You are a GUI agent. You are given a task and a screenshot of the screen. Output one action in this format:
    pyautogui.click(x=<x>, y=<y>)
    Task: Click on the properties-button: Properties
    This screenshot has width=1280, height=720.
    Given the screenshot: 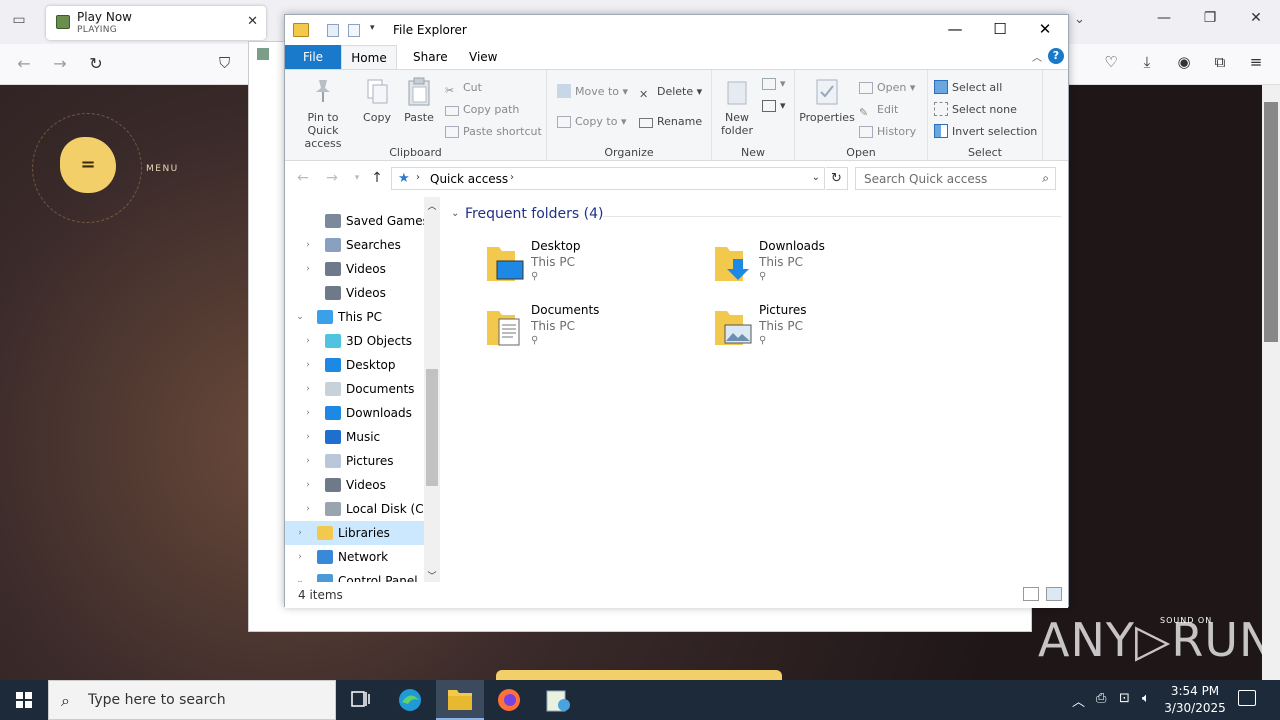 What is the action you would take?
    pyautogui.click(x=827, y=100)
    